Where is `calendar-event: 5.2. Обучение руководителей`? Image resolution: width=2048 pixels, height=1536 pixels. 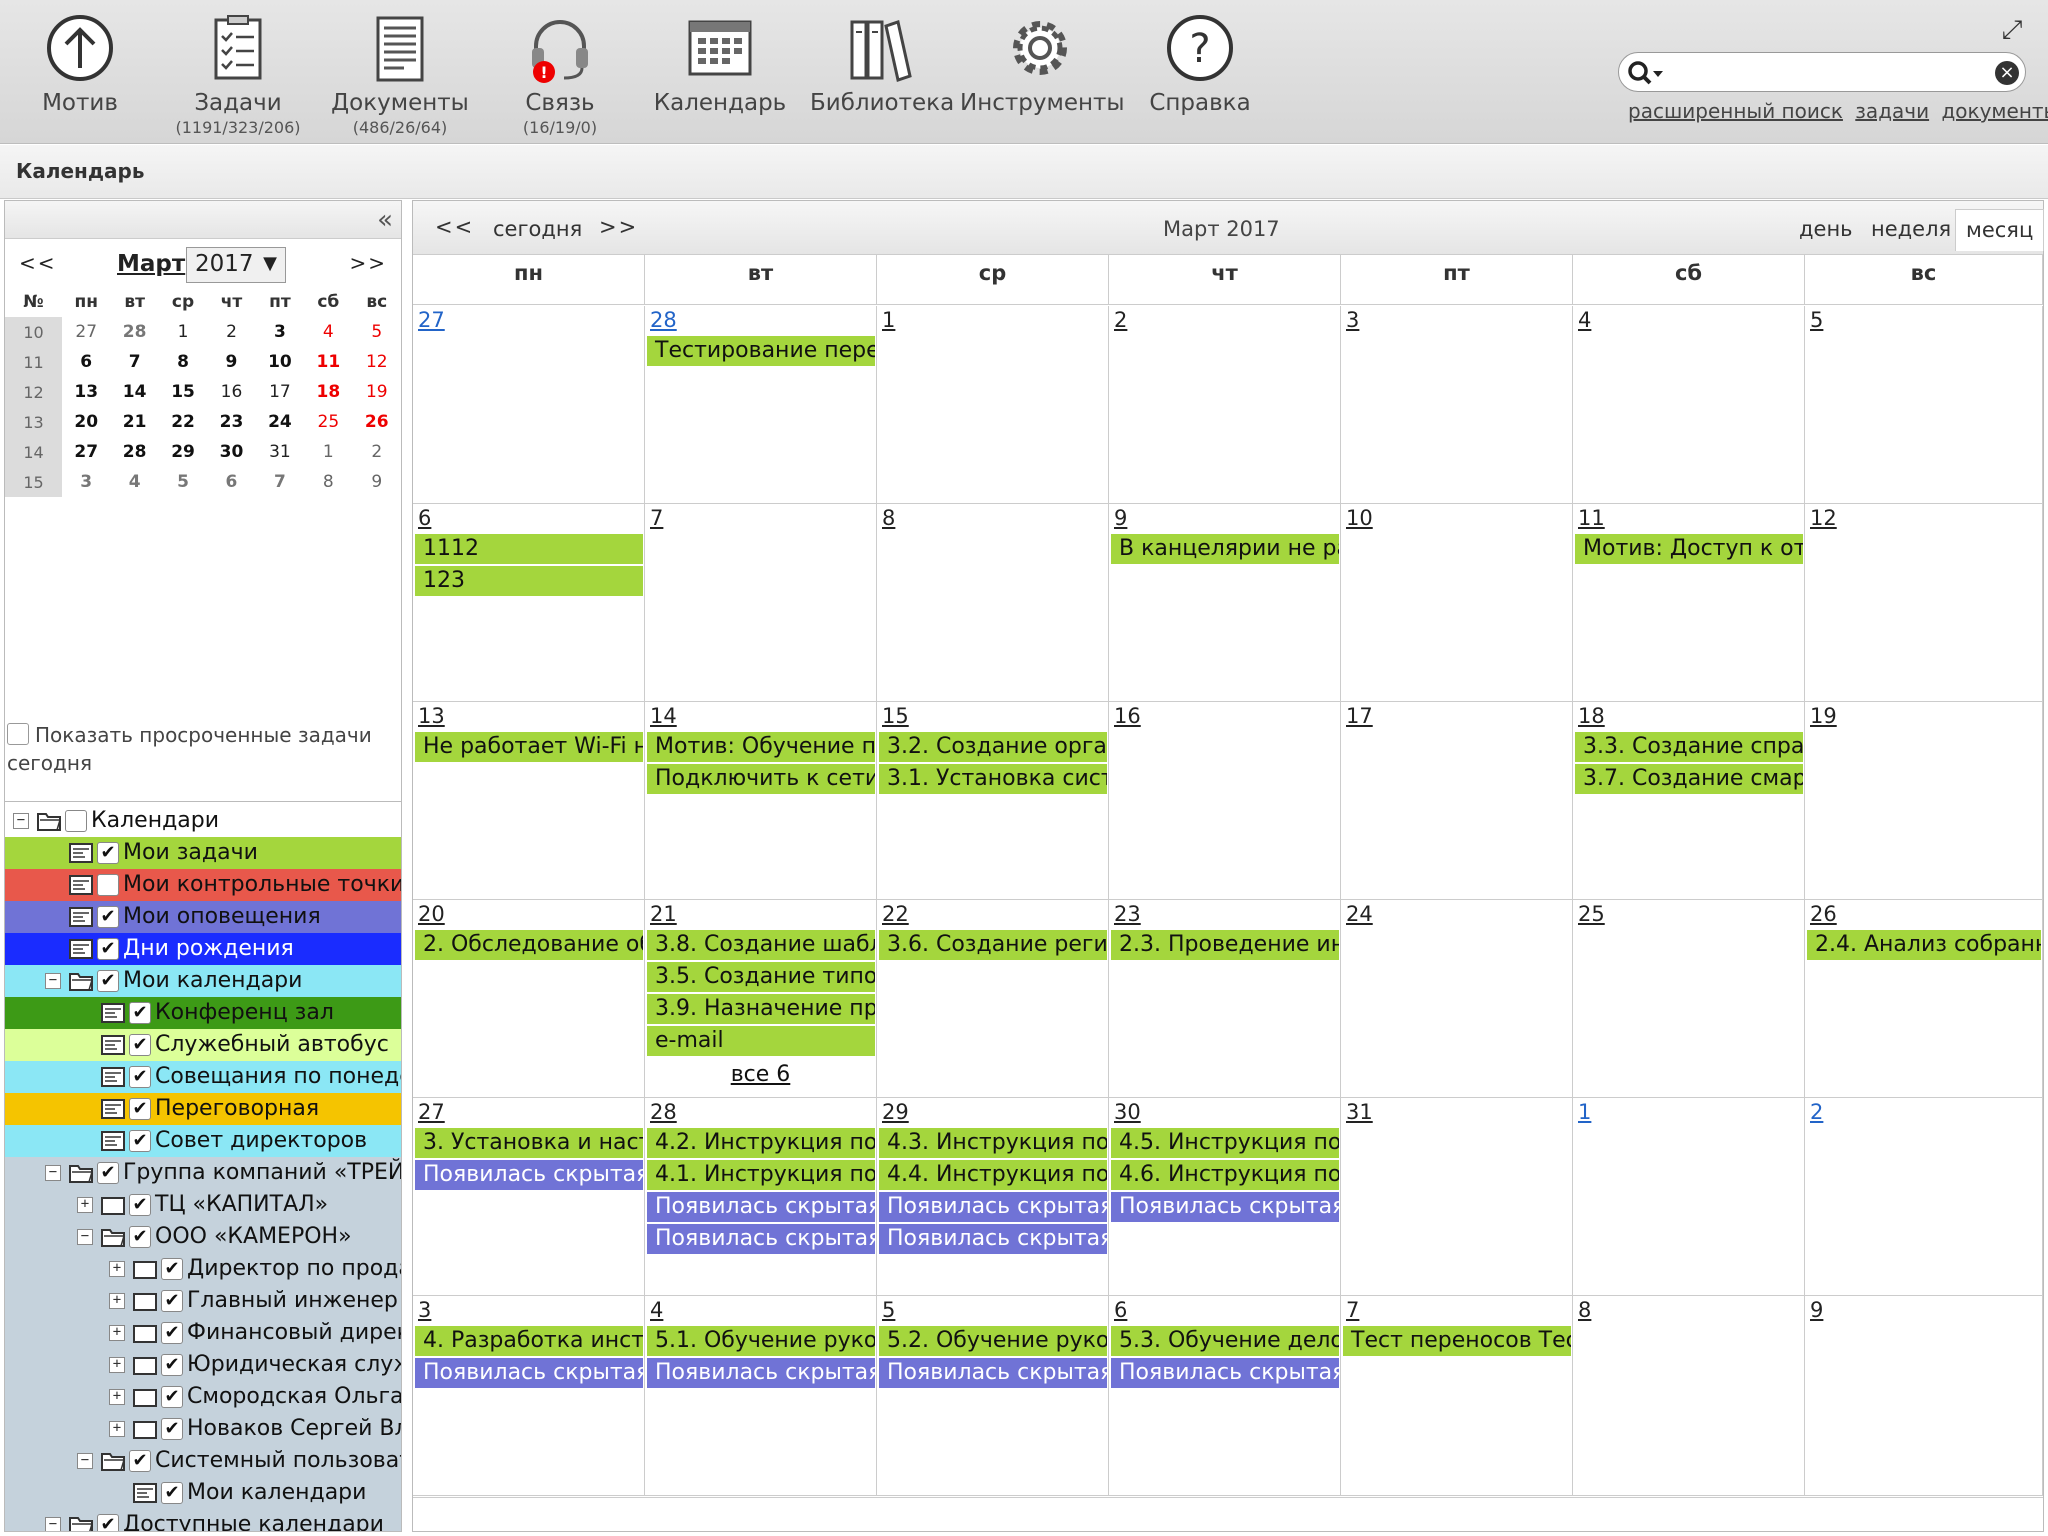
calendar-event: 5.2. Обучение руководителей is located at coordinates (993, 1341).